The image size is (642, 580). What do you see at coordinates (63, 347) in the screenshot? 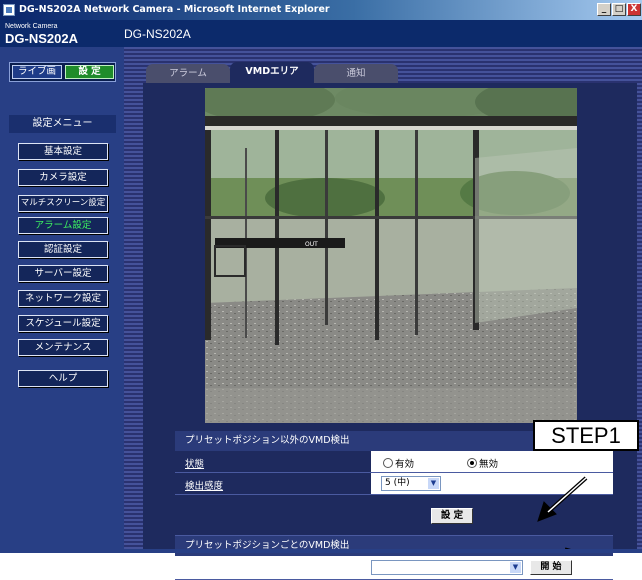
I see `menu-maintenance: メンテナンス` at bounding box center [63, 347].